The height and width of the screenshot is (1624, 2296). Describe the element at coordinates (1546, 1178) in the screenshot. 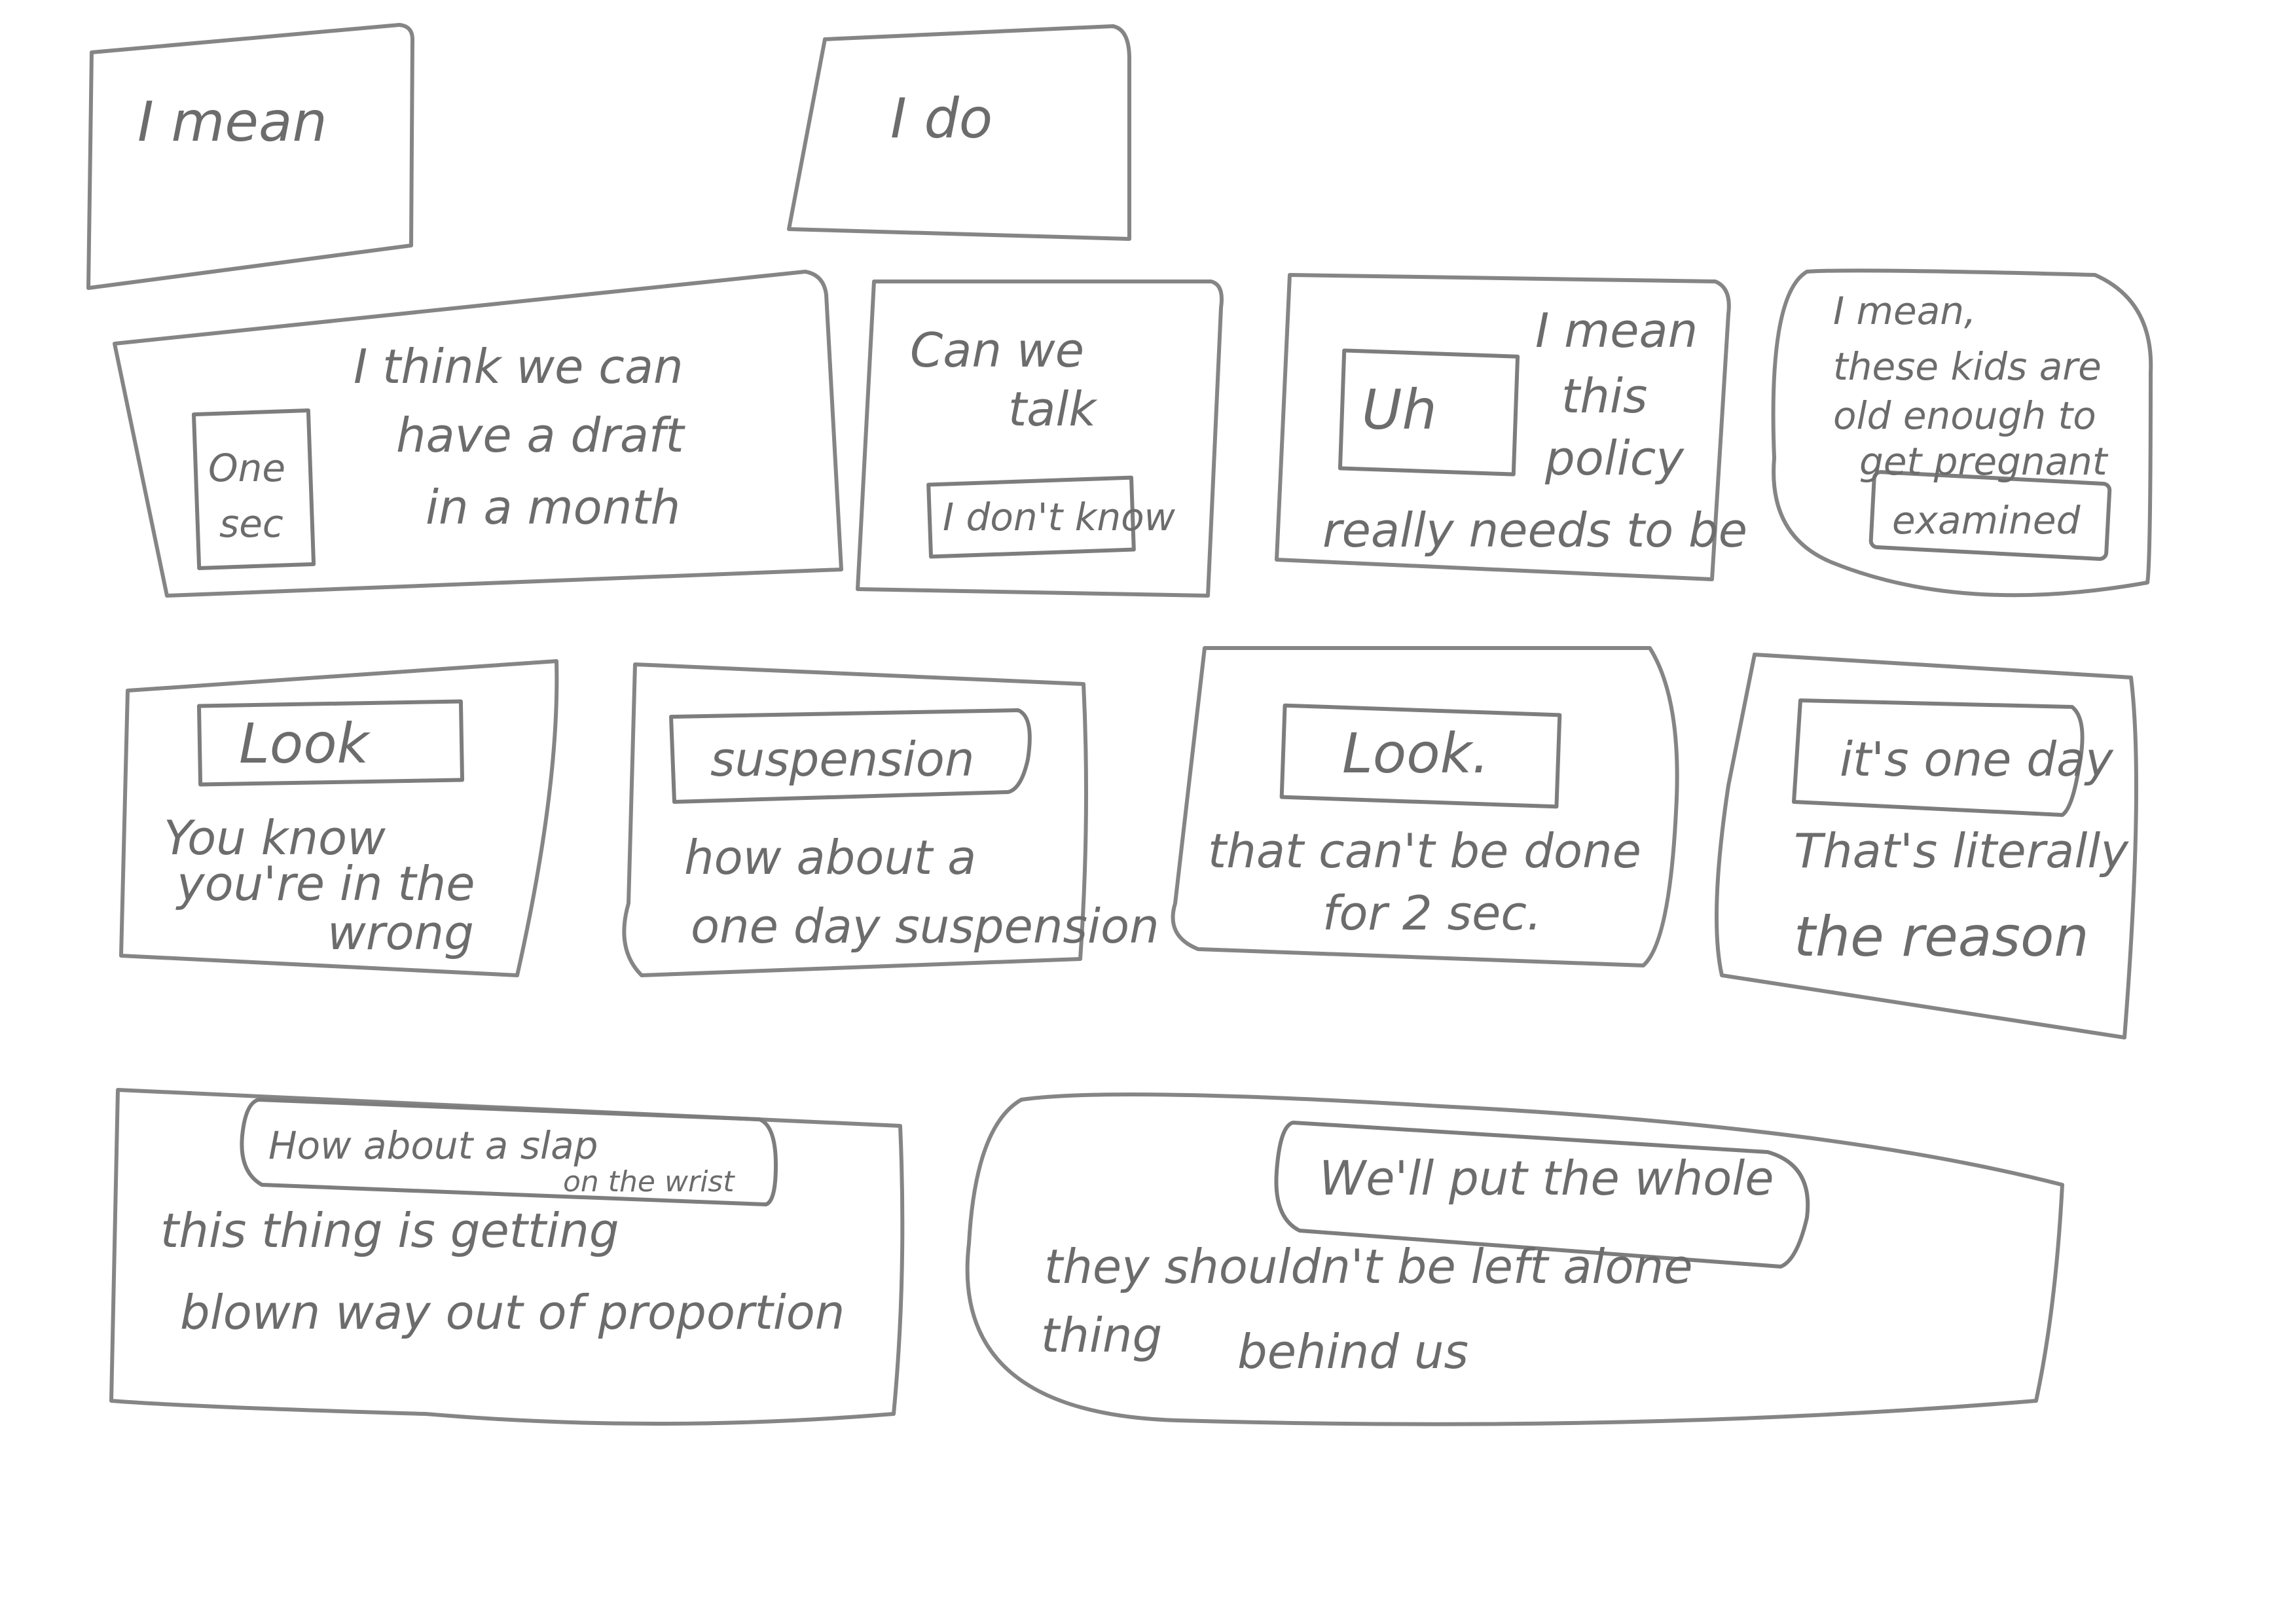

I see `panel-12-inset-1: We'll put the whole` at that location.